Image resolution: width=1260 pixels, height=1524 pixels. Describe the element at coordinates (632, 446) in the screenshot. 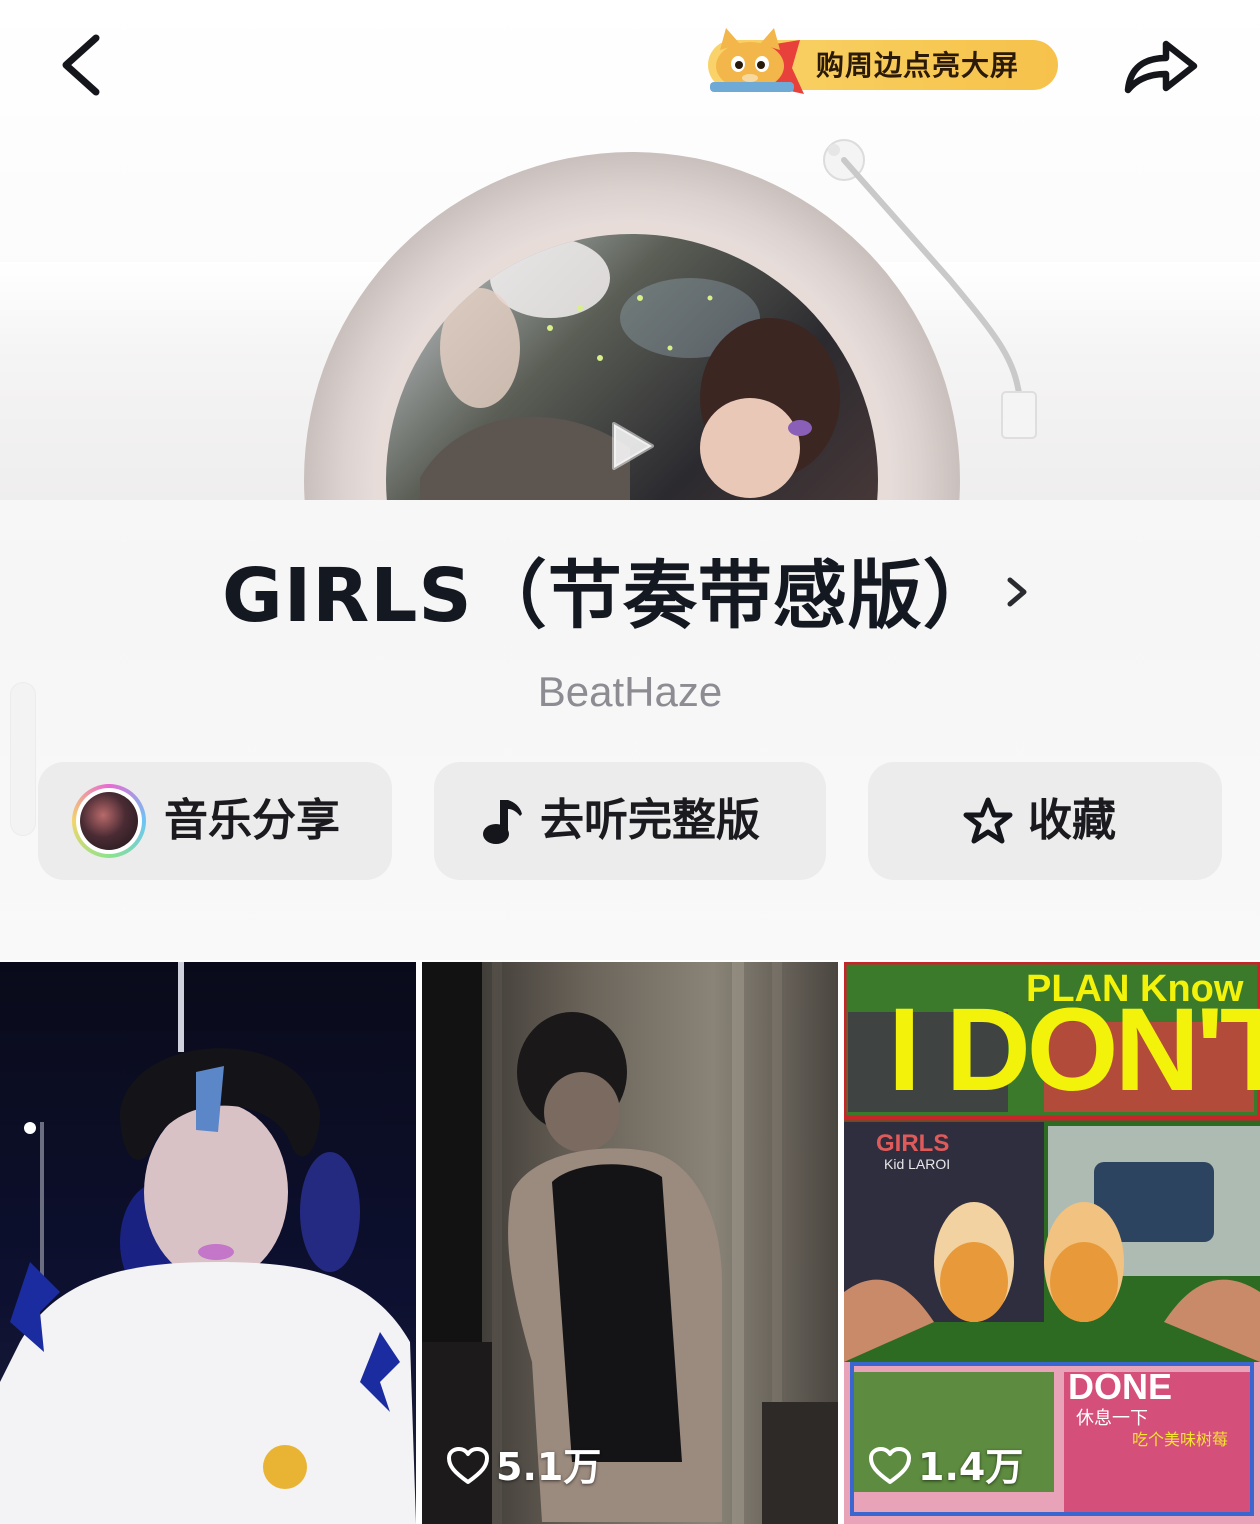

I see `play-icon` at that location.